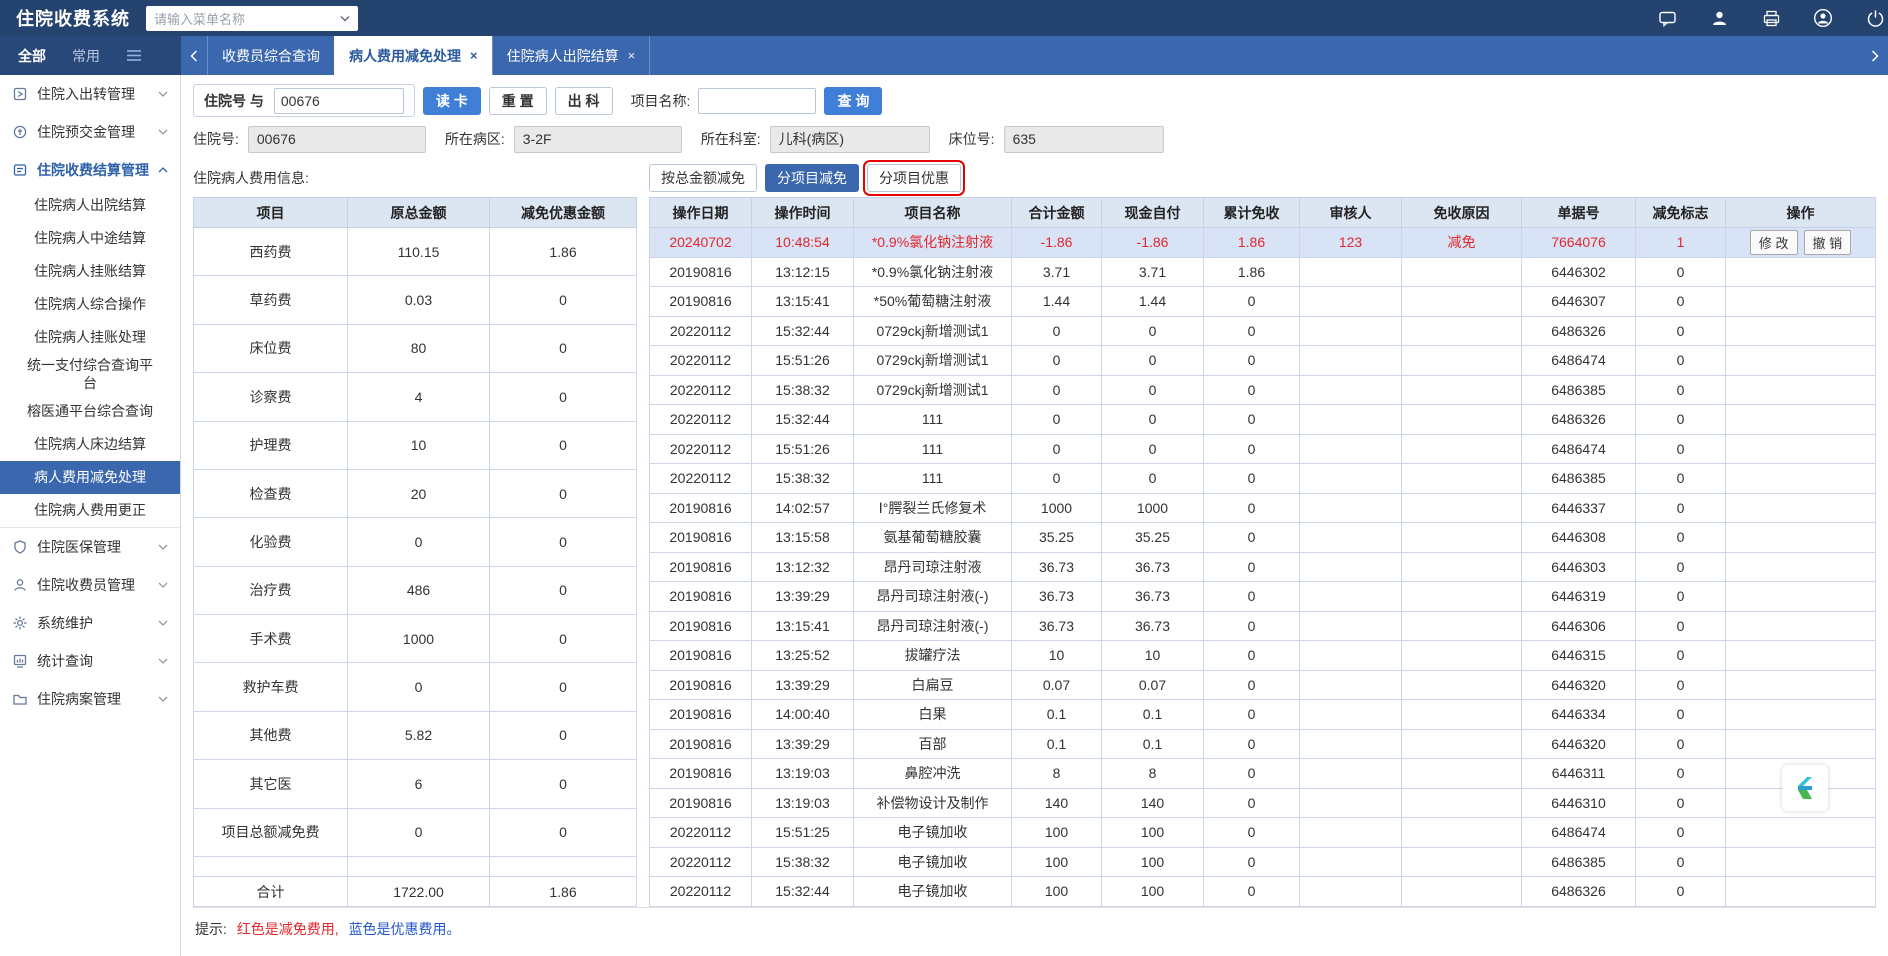 The image size is (1888, 956). Describe the element at coordinates (338, 100) in the screenshot. I see `admission-no-input` at that location.